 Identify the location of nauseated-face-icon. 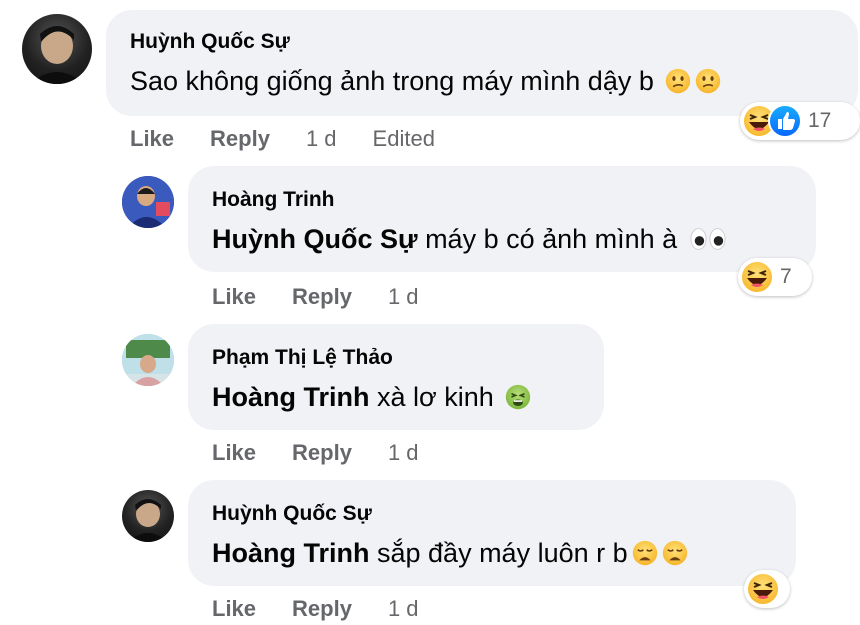
(518, 397).